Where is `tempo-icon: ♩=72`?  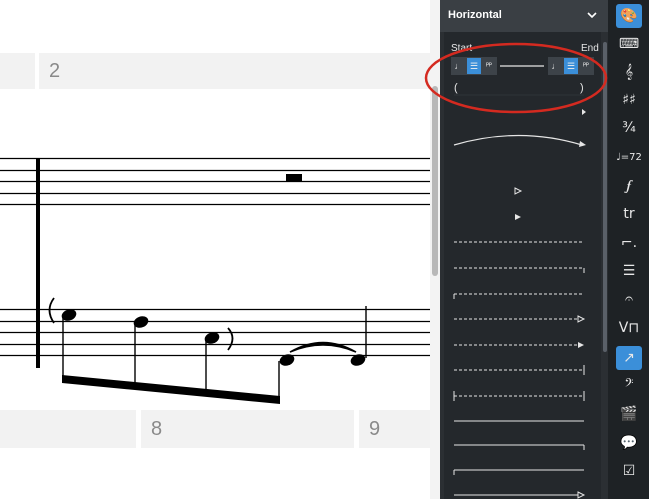
tempo-icon: ♩=72 is located at coordinates (629, 157).